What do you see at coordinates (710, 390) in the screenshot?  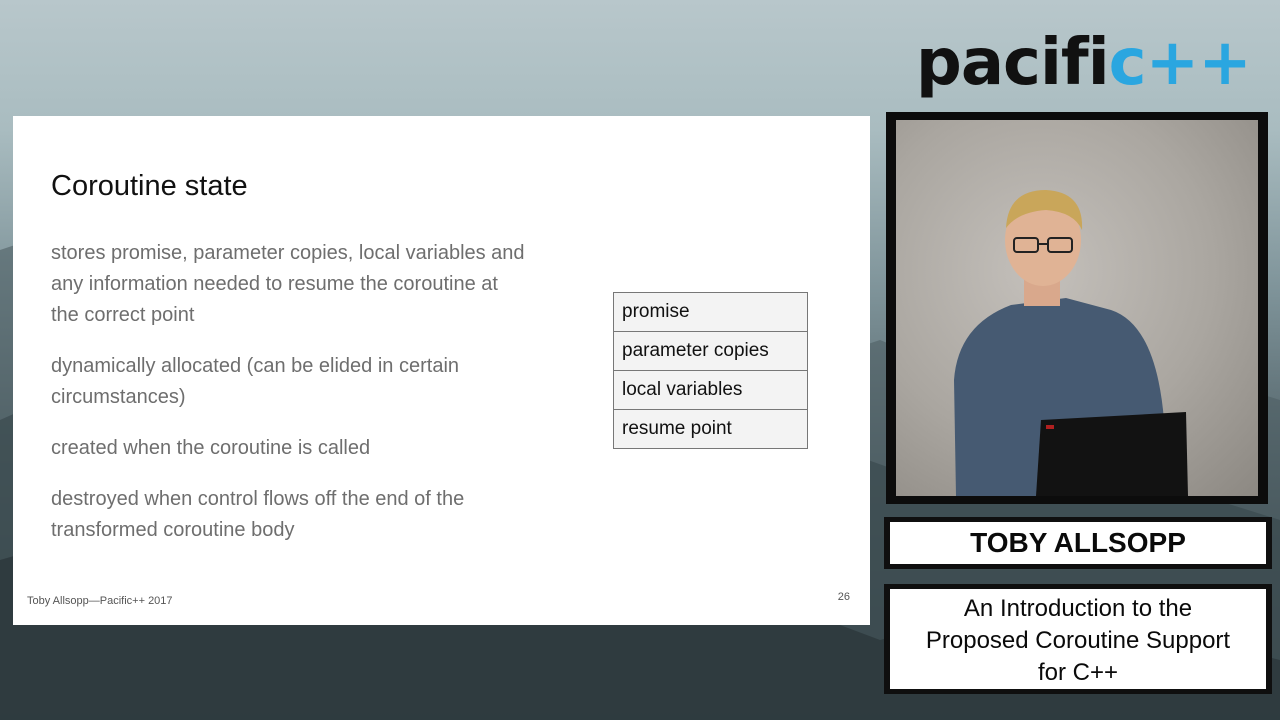 I see `state-row-local-variables: local variables` at bounding box center [710, 390].